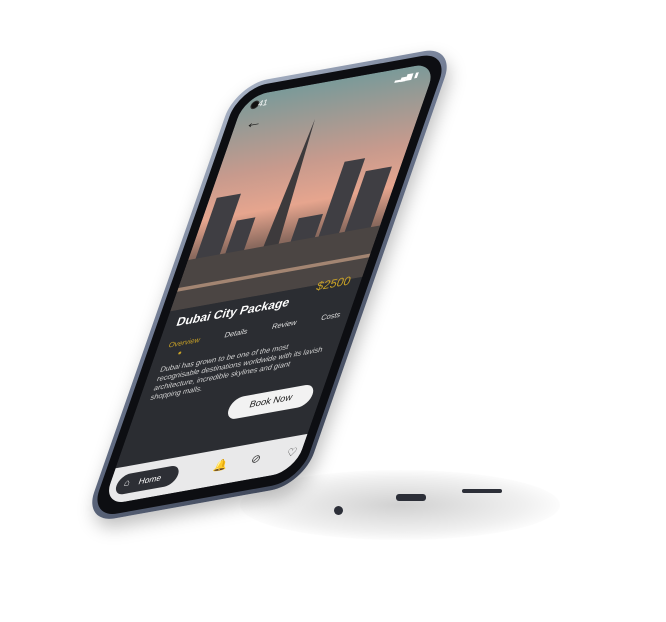 The image size is (666, 622). What do you see at coordinates (256, 458) in the screenshot?
I see `compass-icon: ⊘` at bounding box center [256, 458].